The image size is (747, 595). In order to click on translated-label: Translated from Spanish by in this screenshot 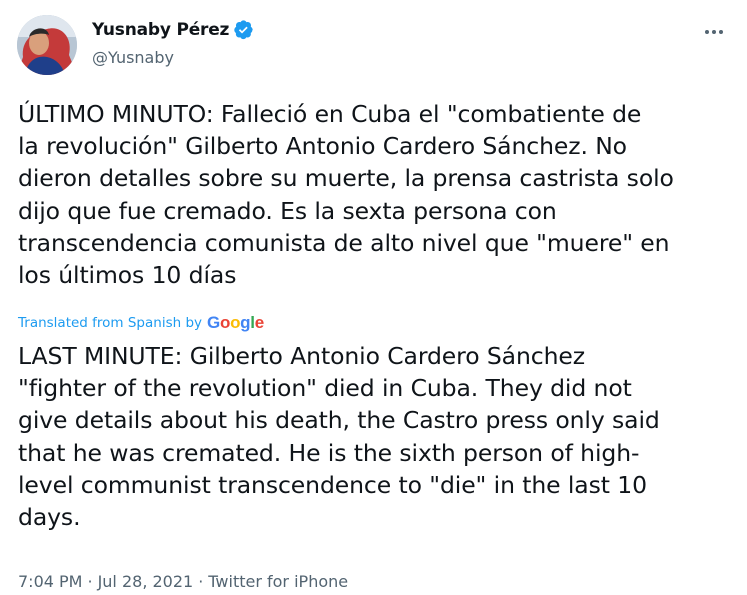, I will do `click(110, 323)`.